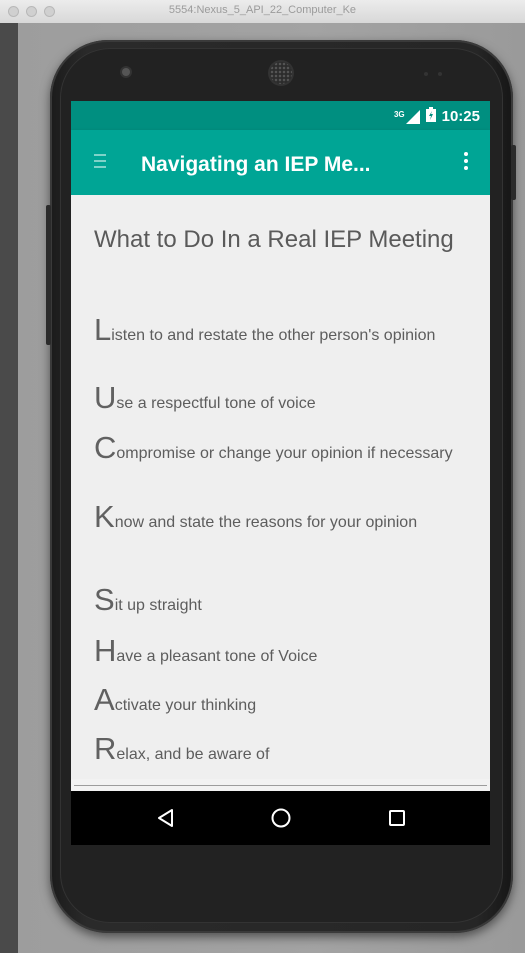  Describe the element at coordinates (193, 754) in the screenshot. I see `item-text: elax, and be aware of` at that location.